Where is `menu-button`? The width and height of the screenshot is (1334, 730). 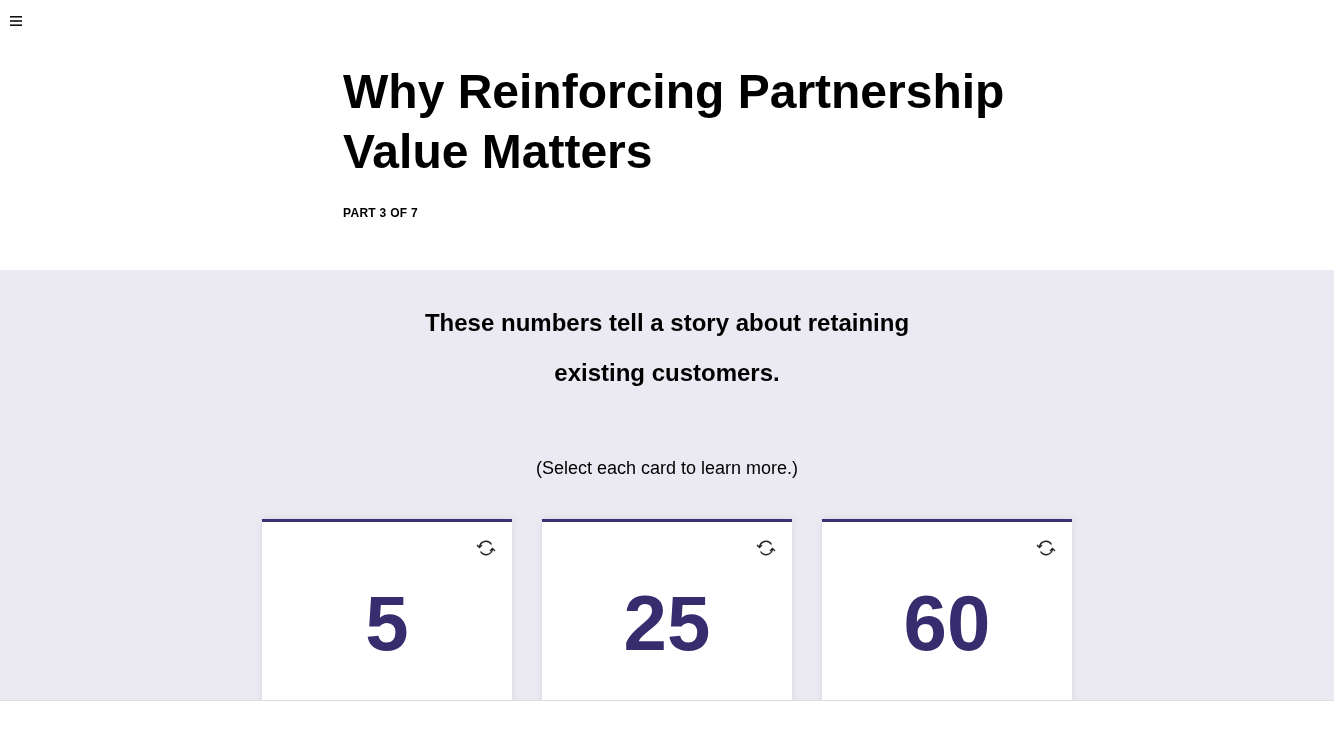
menu-button is located at coordinates (16, 21).